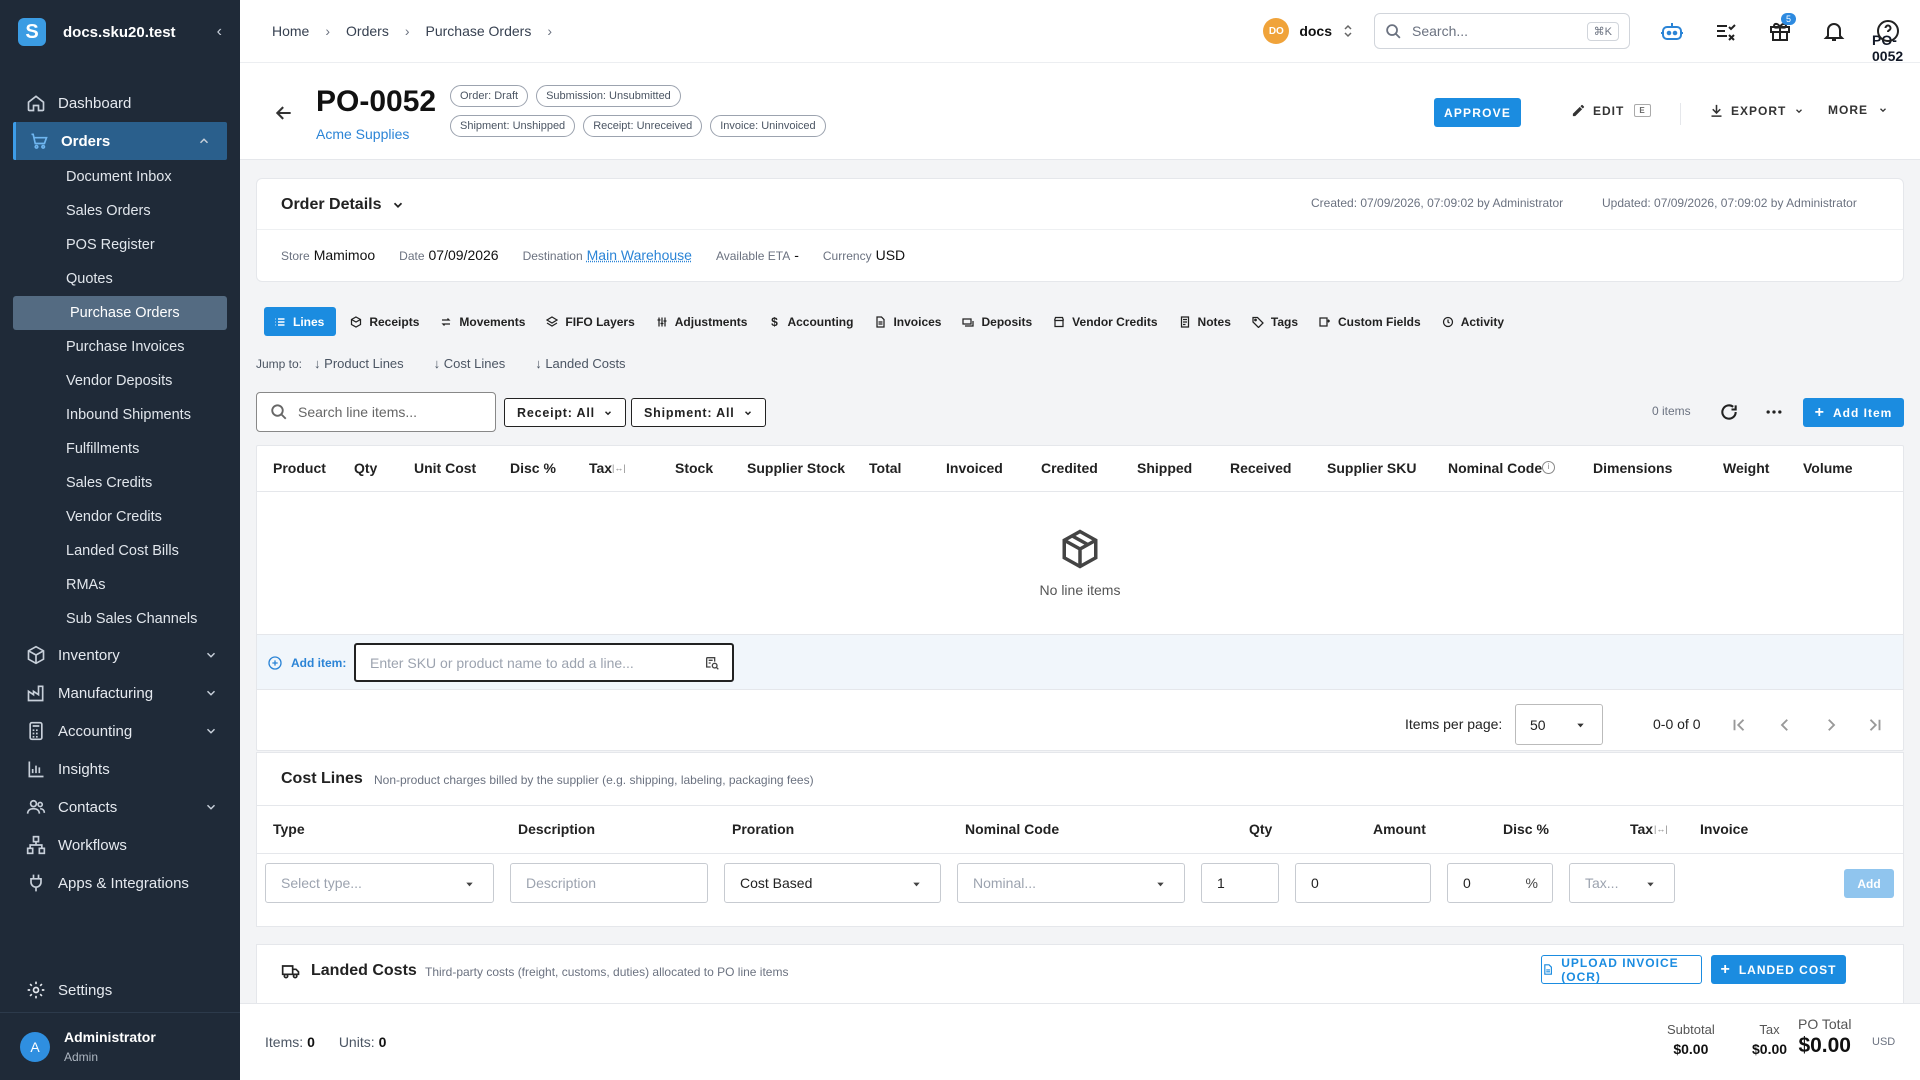 Image resolution: width=1920 pixels, height=1080 pixels. What do you see at coordinates (482, 321) in the screenshot?
I see `tab-movements: Movements` at bounding box center [482, 321].